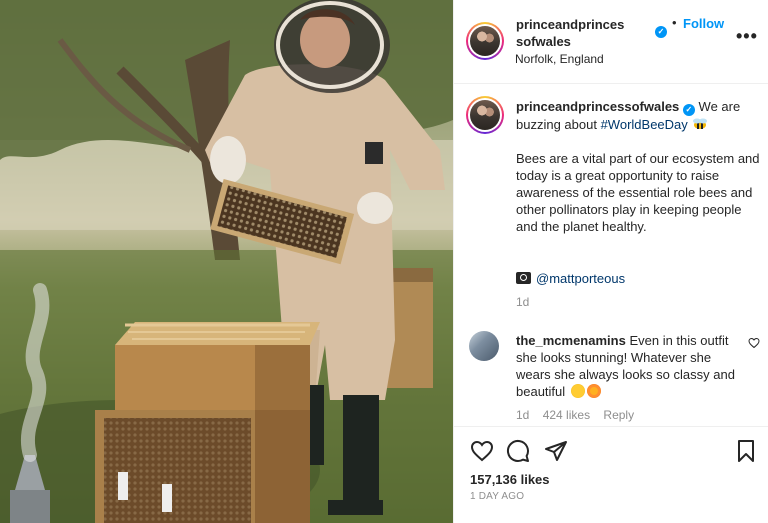  I want to click on follow-button: Follow, so click(703, 23).